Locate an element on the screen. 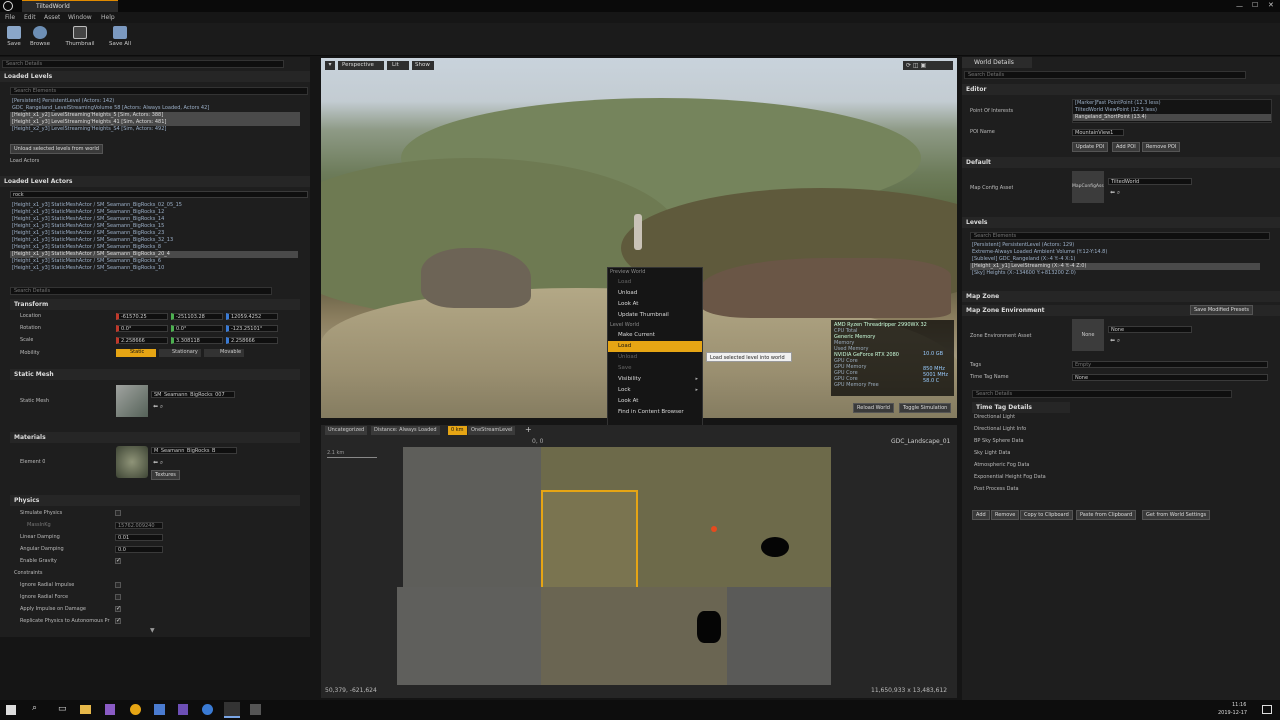 This screenshot has height=720, width=1280. replicate-physics-checkbox is located at coordinates (118, 621).